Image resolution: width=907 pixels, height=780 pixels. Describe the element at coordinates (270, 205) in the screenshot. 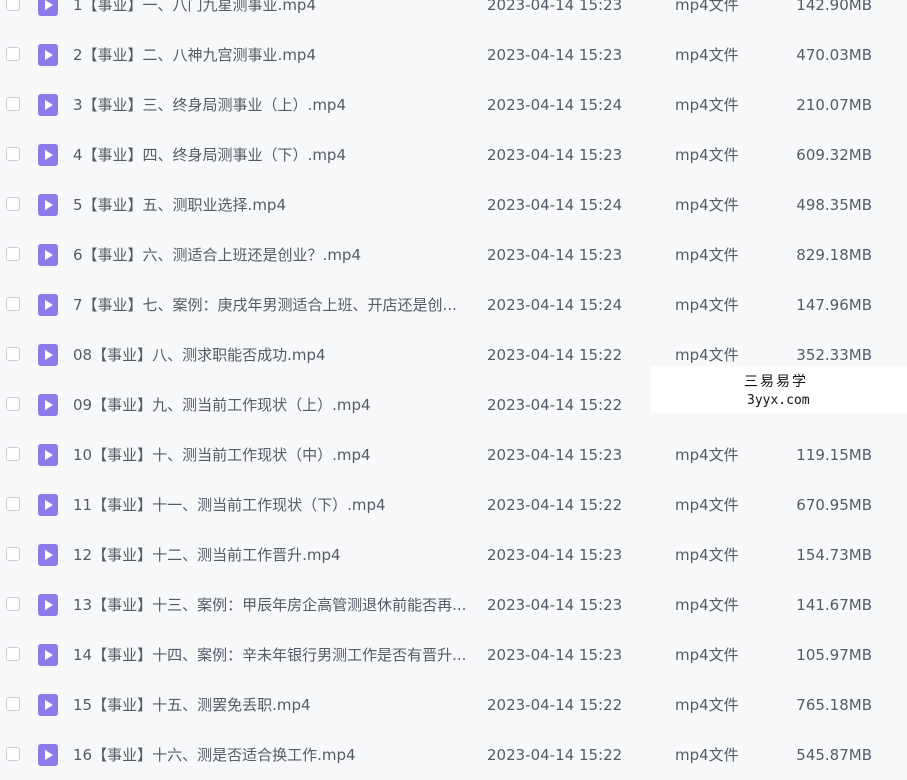

I see `file-name: 5【事业】五、测职业选择.mp4` at that location.